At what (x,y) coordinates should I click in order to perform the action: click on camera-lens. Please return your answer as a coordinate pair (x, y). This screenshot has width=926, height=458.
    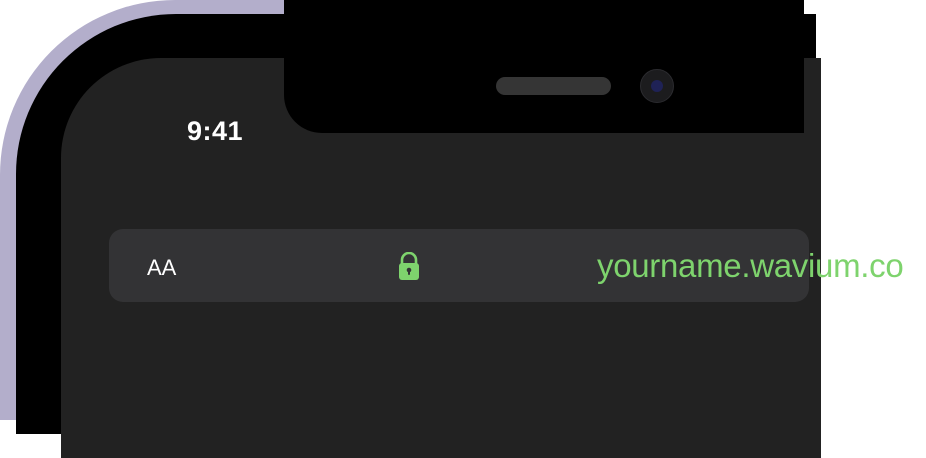
    Looking at the image, I should click on (657, 86).